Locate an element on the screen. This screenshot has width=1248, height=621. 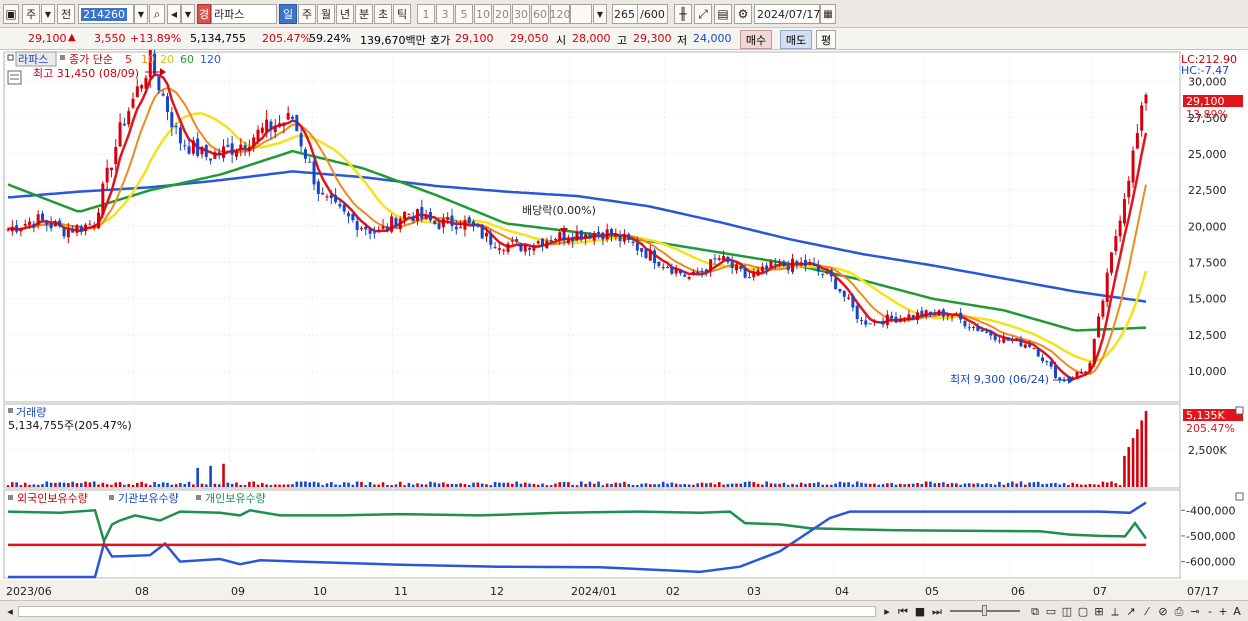
eval-button: 평 is located at coordinates (826, 39).